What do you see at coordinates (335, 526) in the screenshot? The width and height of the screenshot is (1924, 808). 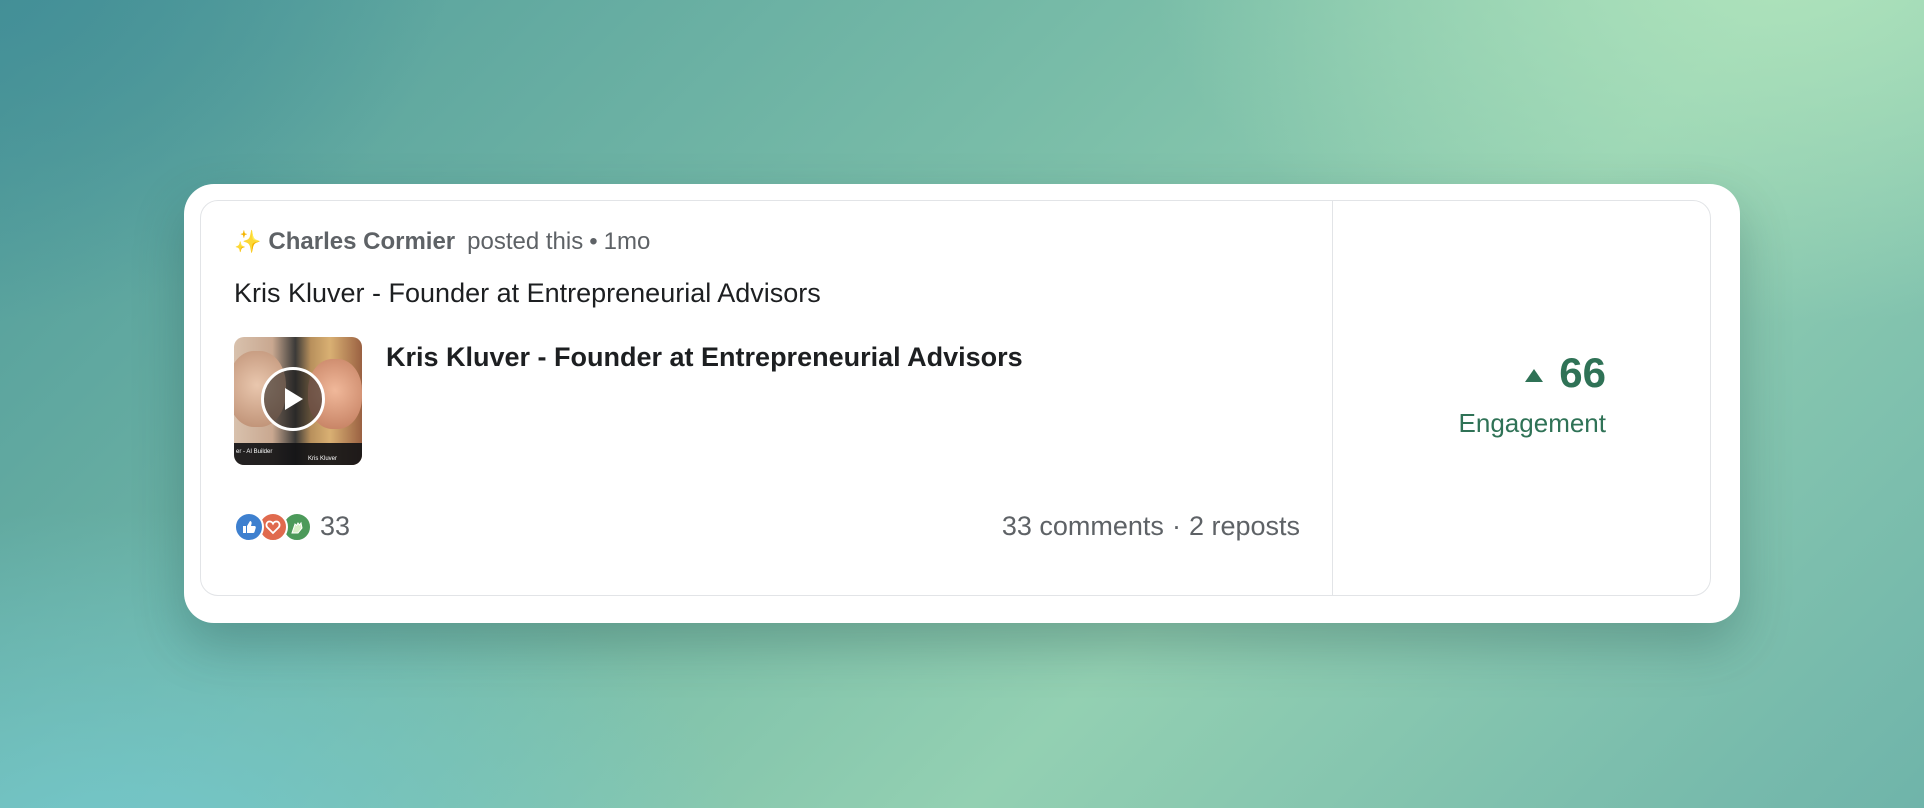 I see `reaction-count: 33` at bounding box center [335, 526].